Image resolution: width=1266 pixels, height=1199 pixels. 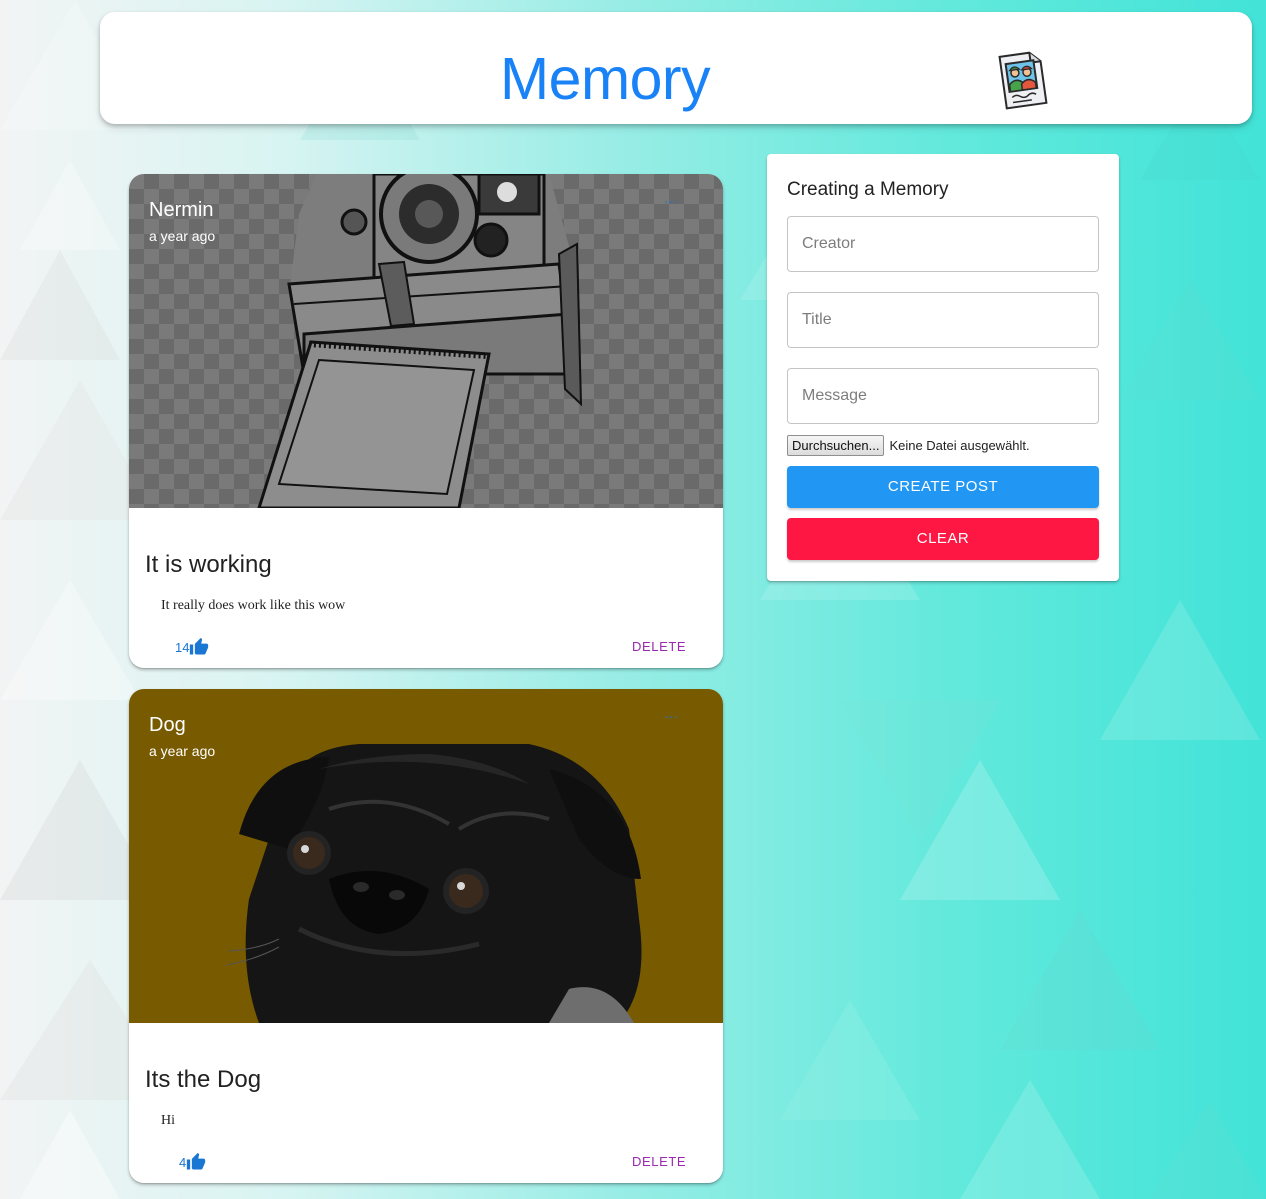 I want to click on clear-button: CLEAR, so click(x=943, y=539).